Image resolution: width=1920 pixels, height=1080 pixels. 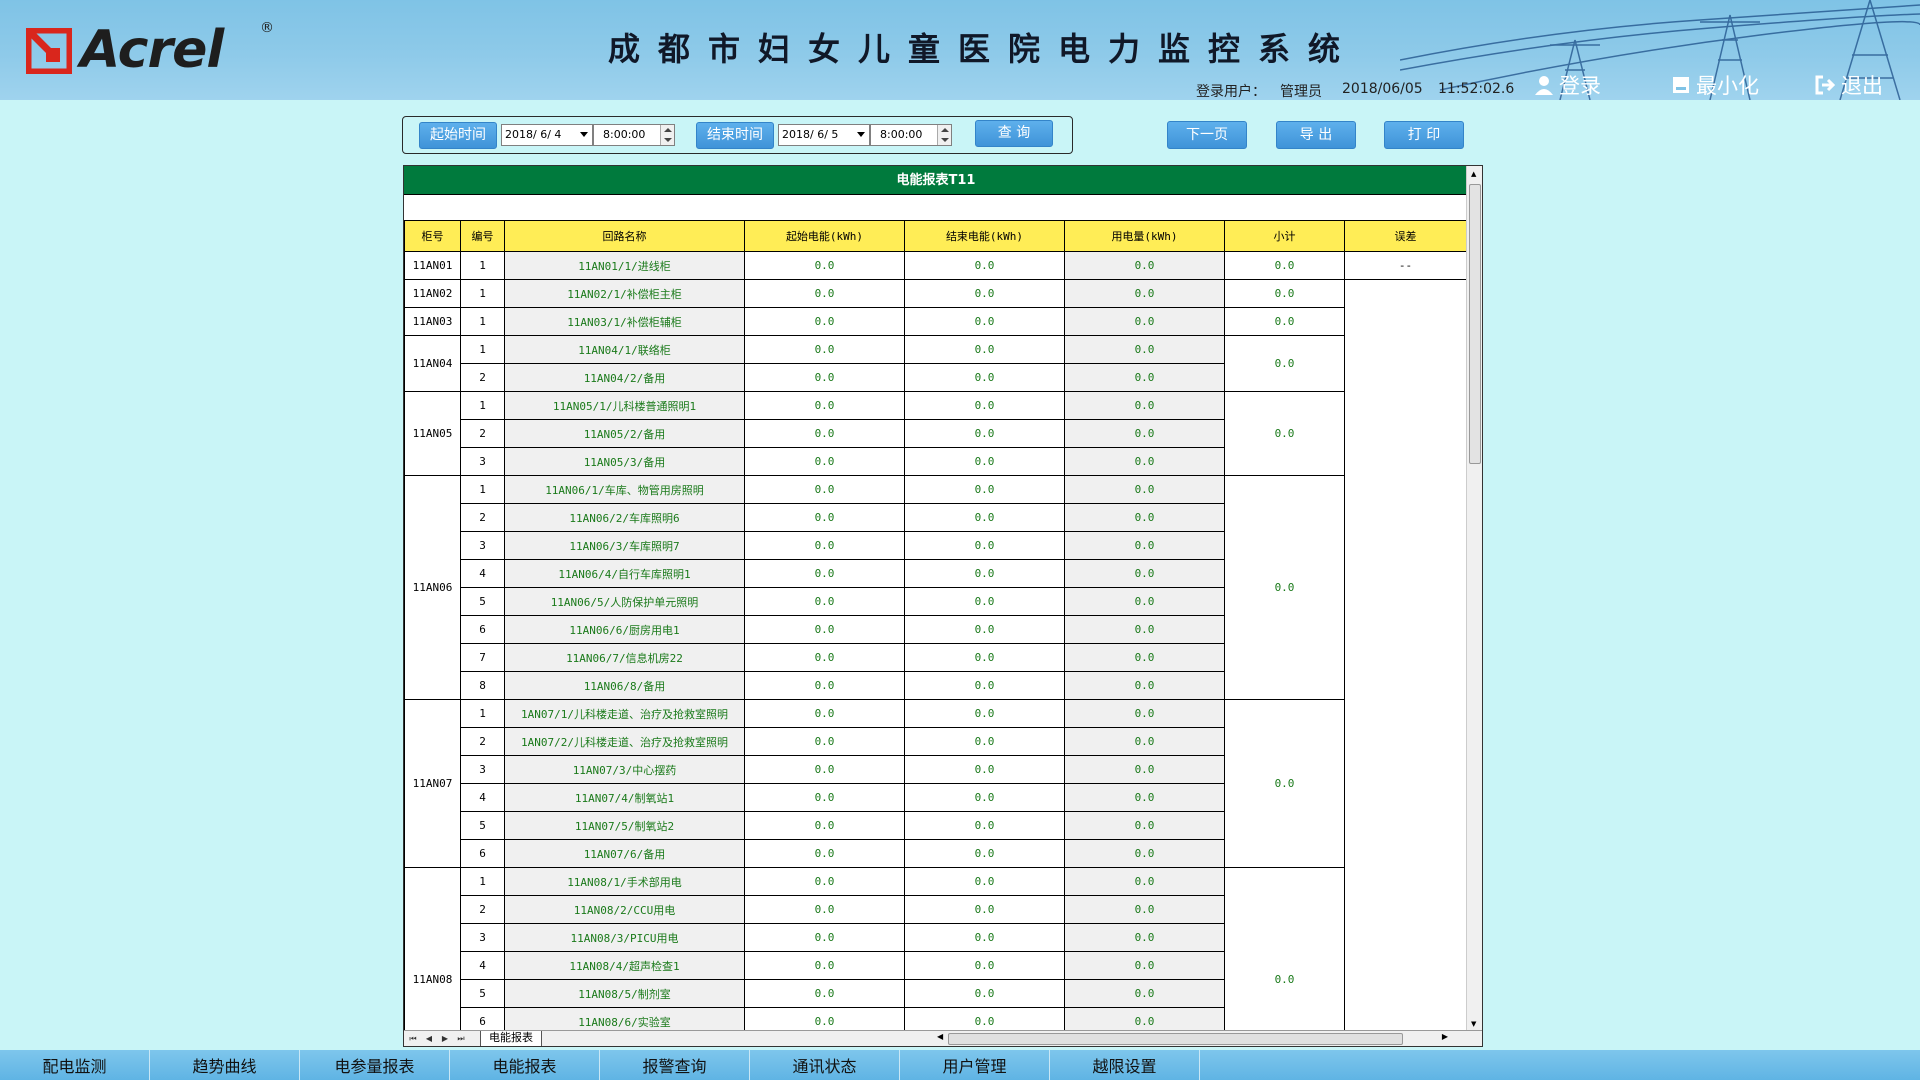 What do you see at coordinates (634, 135) in the screenshot?
I see `start-time-spinner: 8:00:00` at bounding box center [634, 135].